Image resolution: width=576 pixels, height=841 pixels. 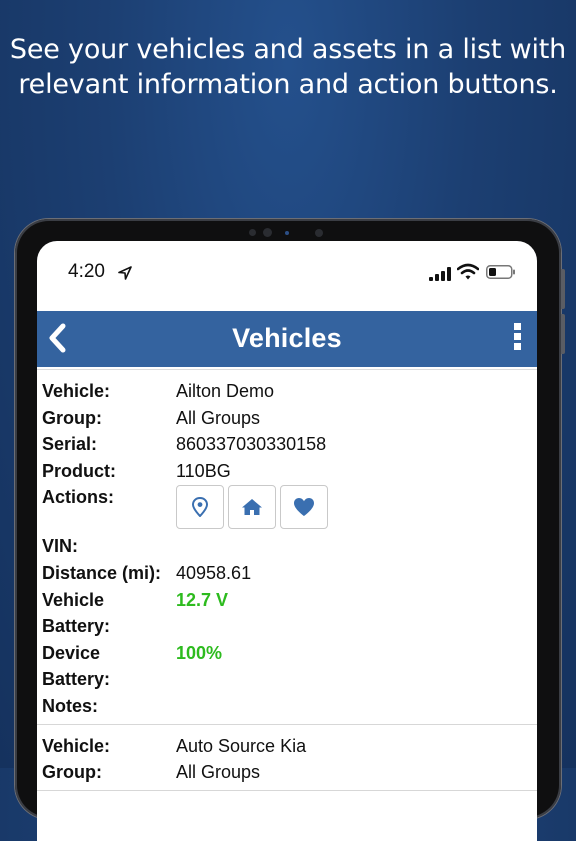 I want to click on volume-down-button, so click(x=563, y=334).